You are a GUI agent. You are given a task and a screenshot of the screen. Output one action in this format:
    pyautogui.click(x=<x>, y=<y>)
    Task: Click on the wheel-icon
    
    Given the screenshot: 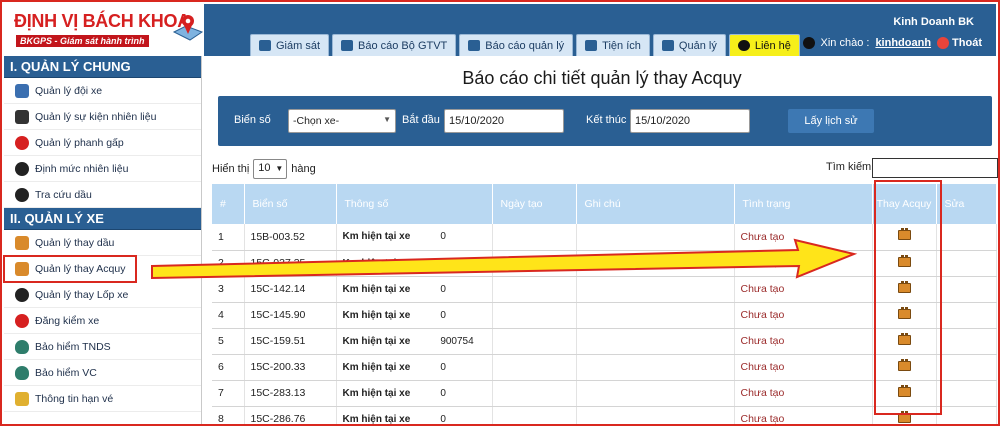 What is the action you would take?
    pyautogui.click(x=22, y=194)
    